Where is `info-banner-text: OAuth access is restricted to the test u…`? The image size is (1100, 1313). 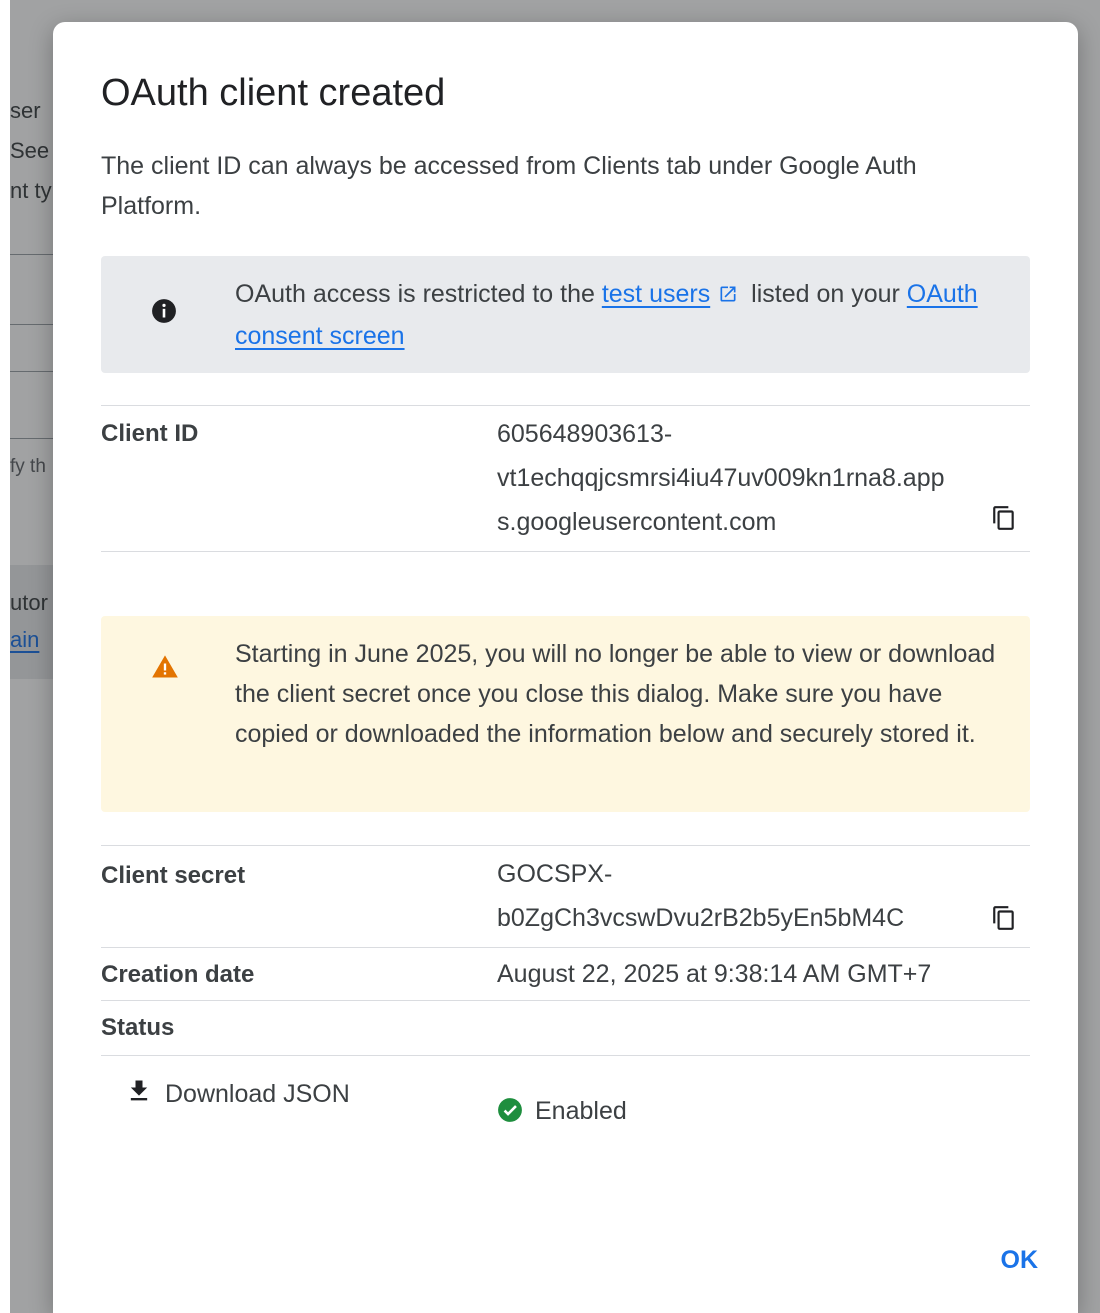 info-banner-text: OAuth access is restricted to the test u… is located at coordinates (617, 315).